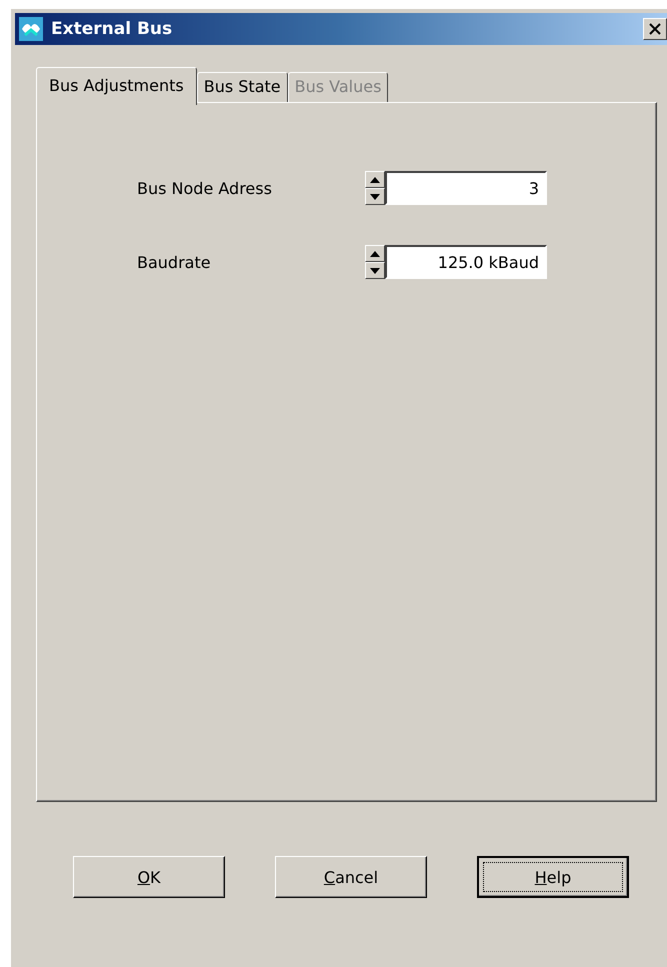 This screenshot has height=967, width=667. What do you see at coordinates (174, 262) in the screenshot?
I see `field-label: Baudrate` at bounding box center [174, 262].